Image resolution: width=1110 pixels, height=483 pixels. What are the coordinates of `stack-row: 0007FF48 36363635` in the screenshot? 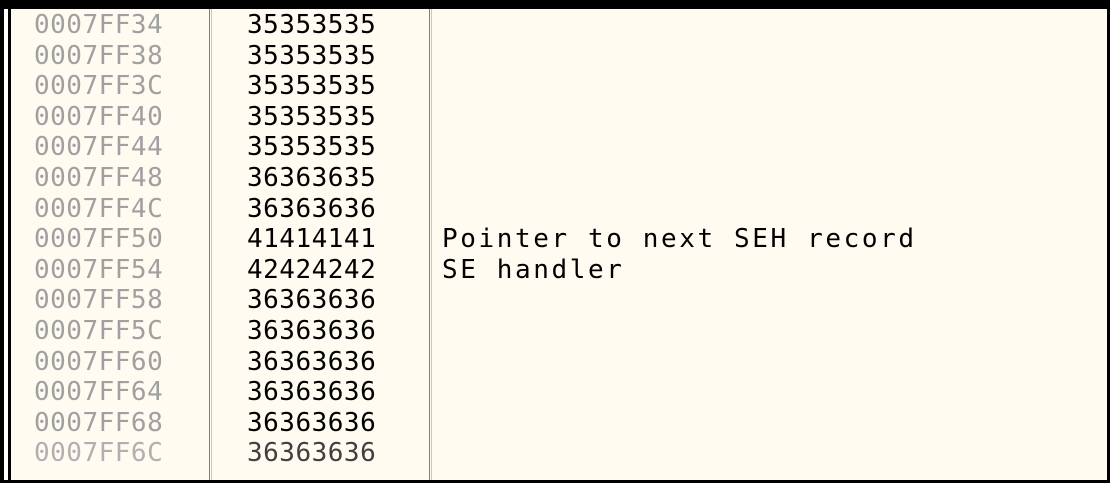 It's located at (559, 178).